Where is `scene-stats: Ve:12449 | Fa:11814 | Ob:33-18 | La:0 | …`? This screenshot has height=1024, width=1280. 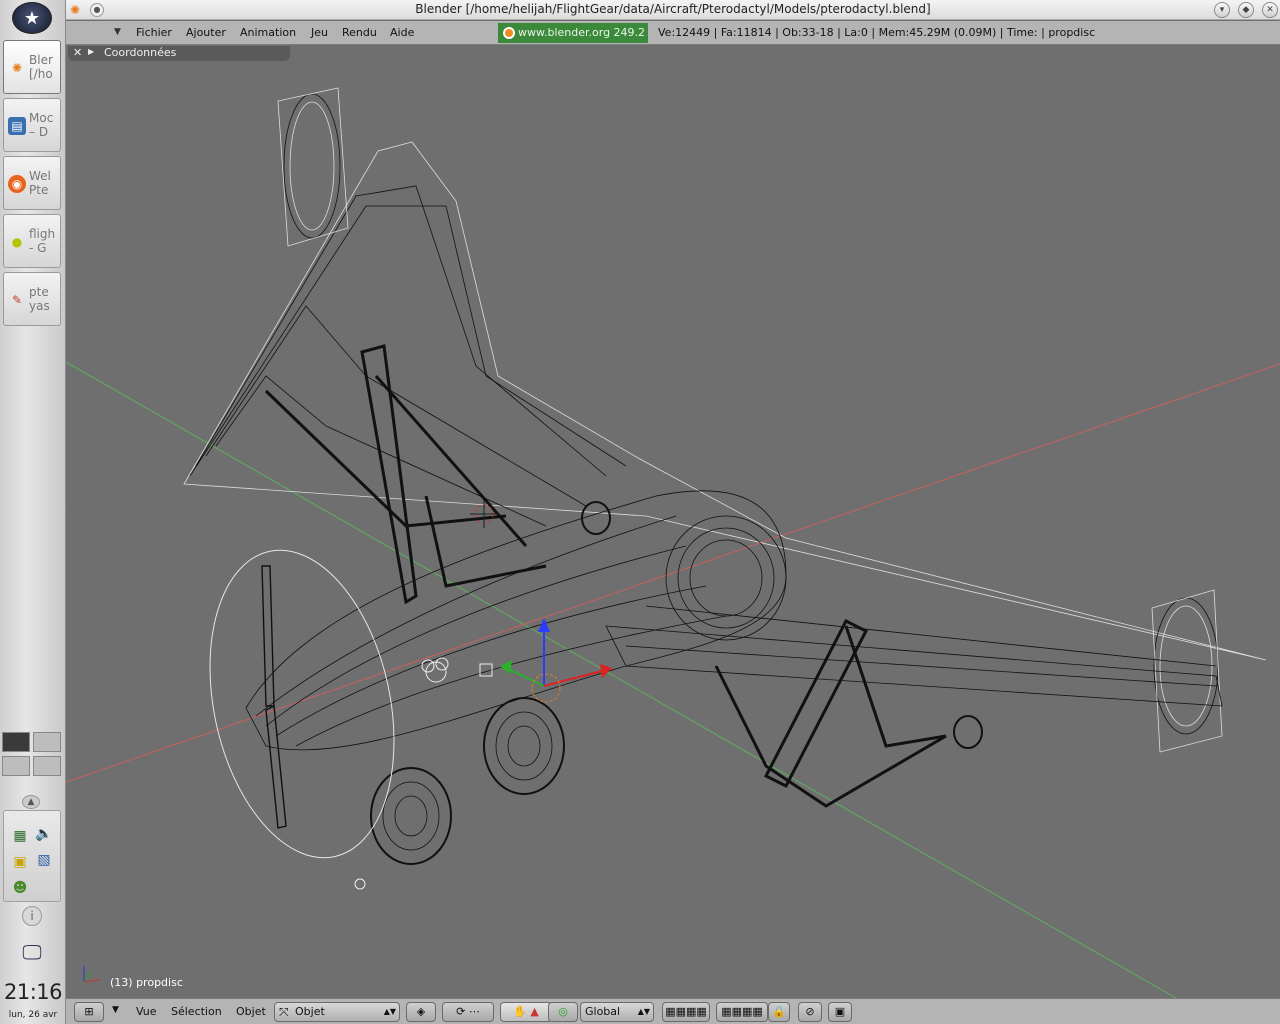 scene-stats: Ve:12449 | Fa:11814 | Ob:33-18 | La:0 | … is located at coordinates (877, 32).